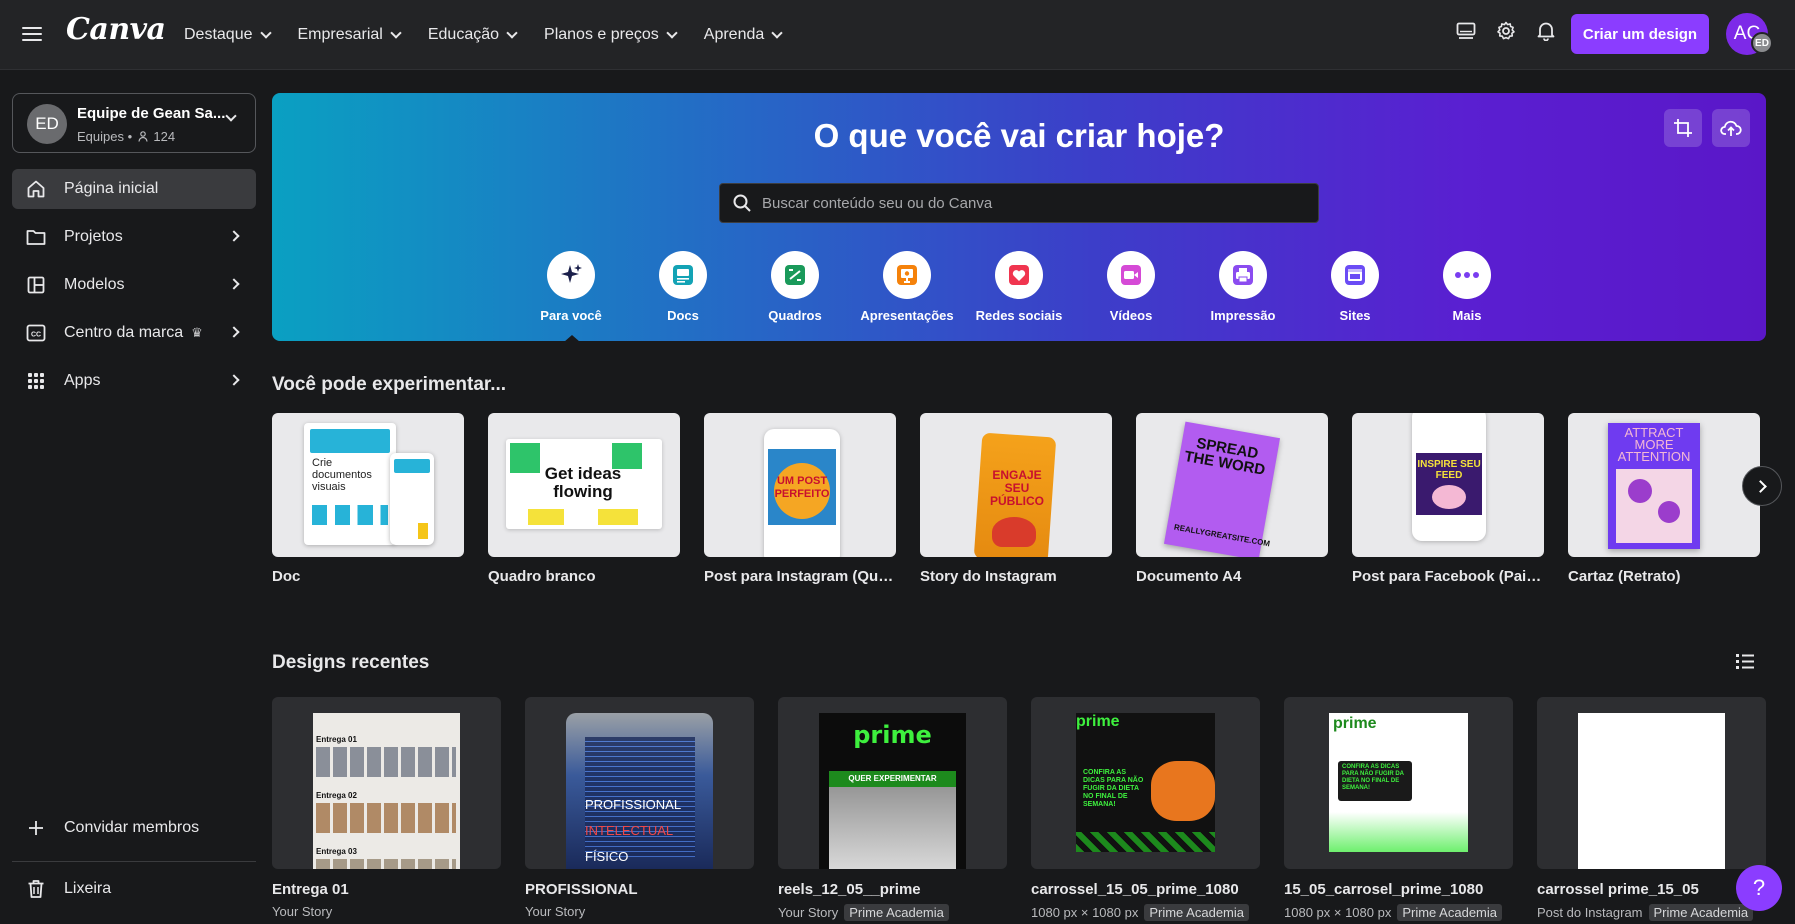 Image resolution: width=1795 pixels, height=924 pixels. I want to click on sparkle-icon, so click(571, 275).